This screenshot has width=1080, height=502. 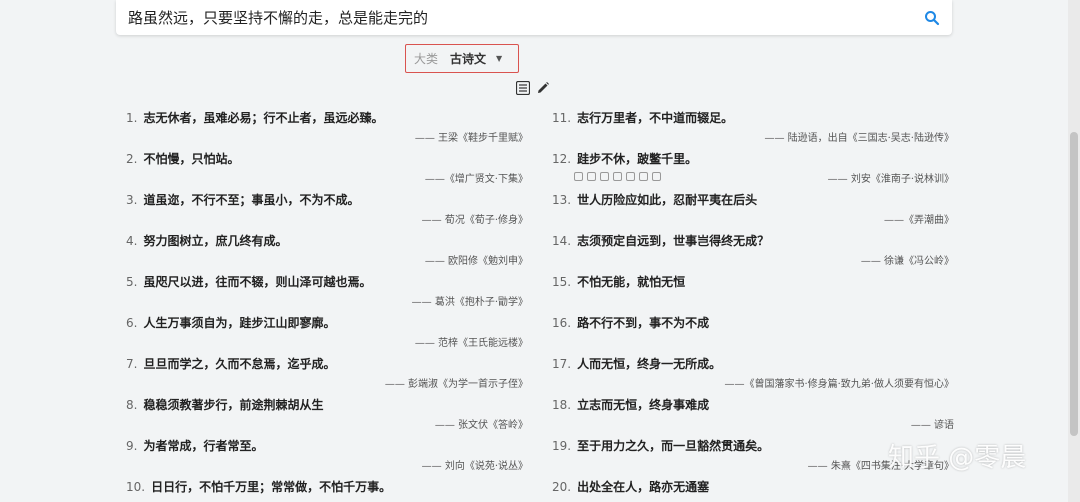 I want to click on list-item: 13. 世人历险应如此，忍耐平夷在后头 ——《弄潮曲》, so click(x=757, y=210).